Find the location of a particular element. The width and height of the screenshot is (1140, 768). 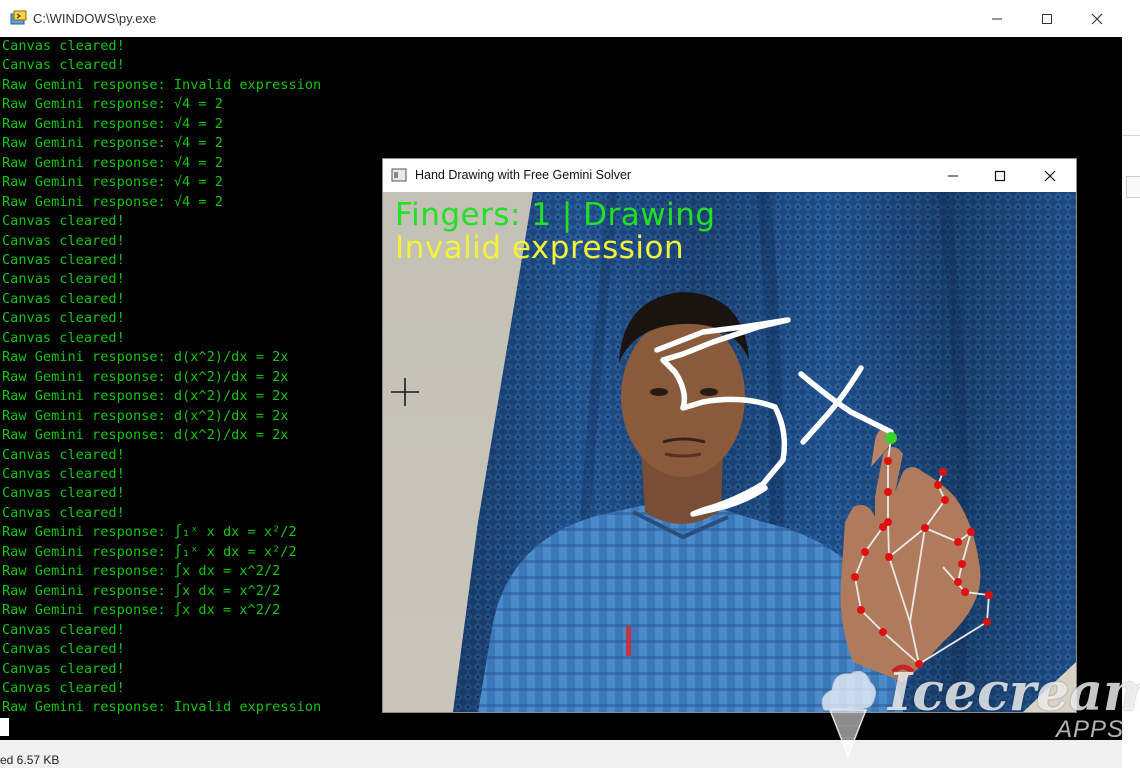

camera-titlebar: Hand Drawing with Free Gemini Solver is located at coordinates (729, 175).